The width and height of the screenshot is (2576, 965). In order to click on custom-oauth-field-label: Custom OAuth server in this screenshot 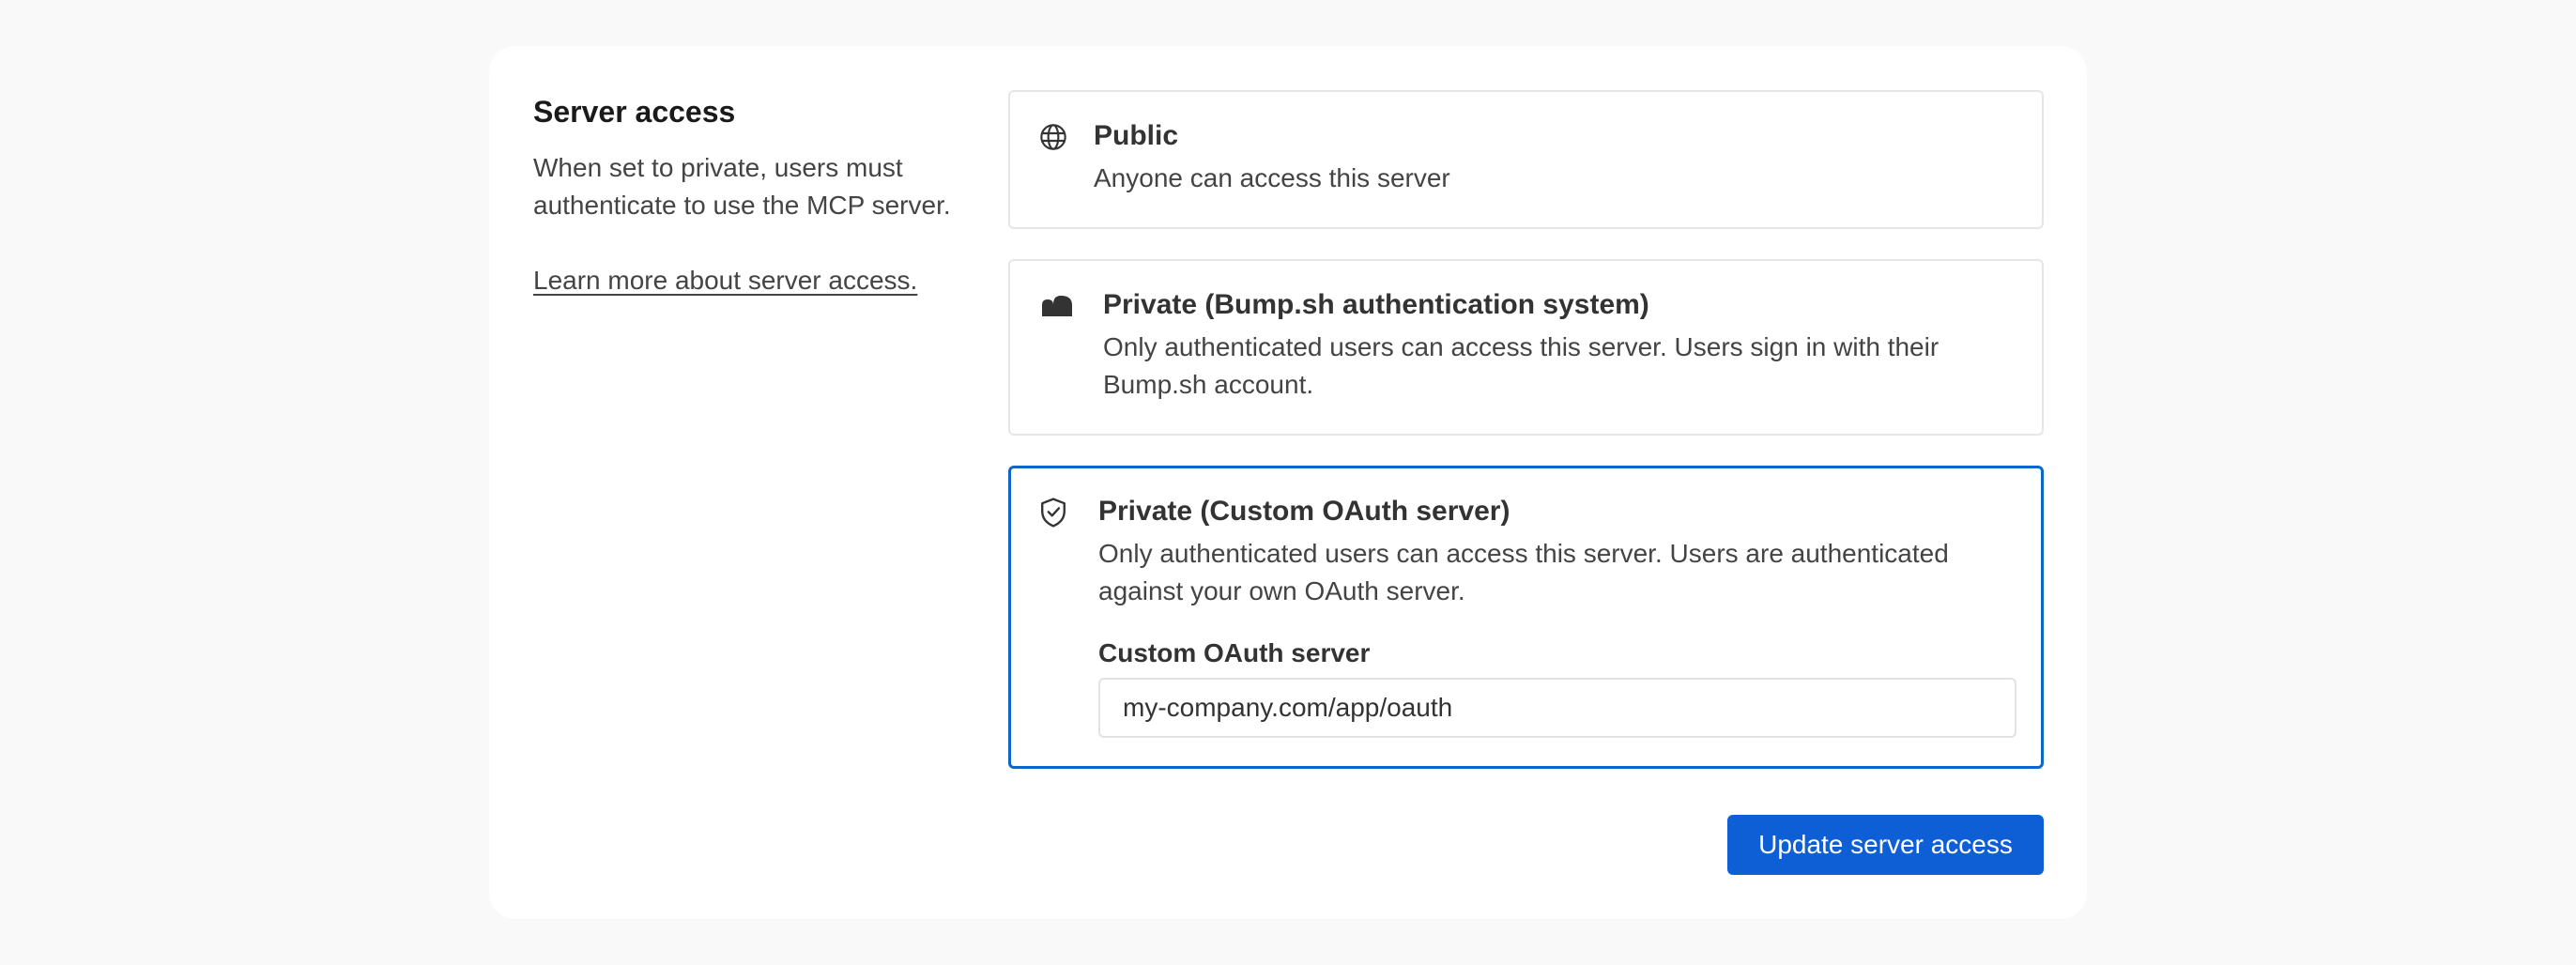, I will do `click(1235, 652)`.